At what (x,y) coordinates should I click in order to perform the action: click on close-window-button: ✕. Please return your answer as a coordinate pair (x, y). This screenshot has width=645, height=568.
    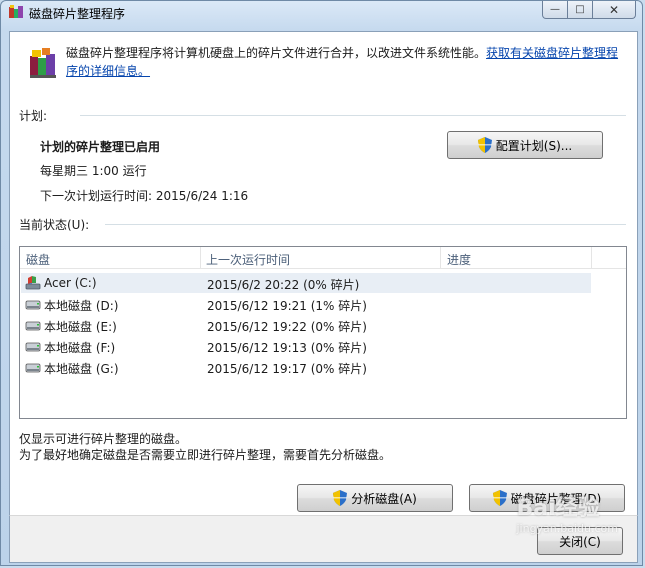
    Looking at the image, I should click on (614, 10).